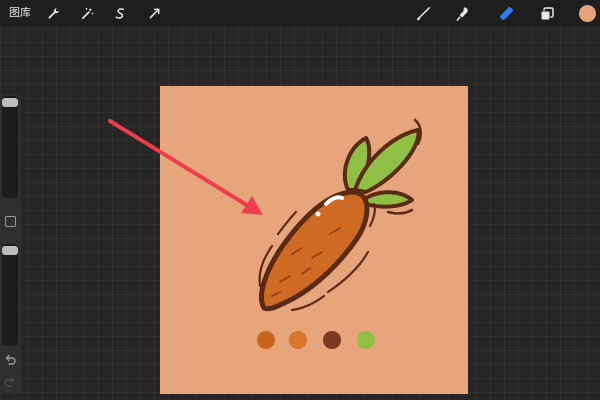 This screenshot has height=400, width=600. I want to click on wrench-icon, so click(53, 13).